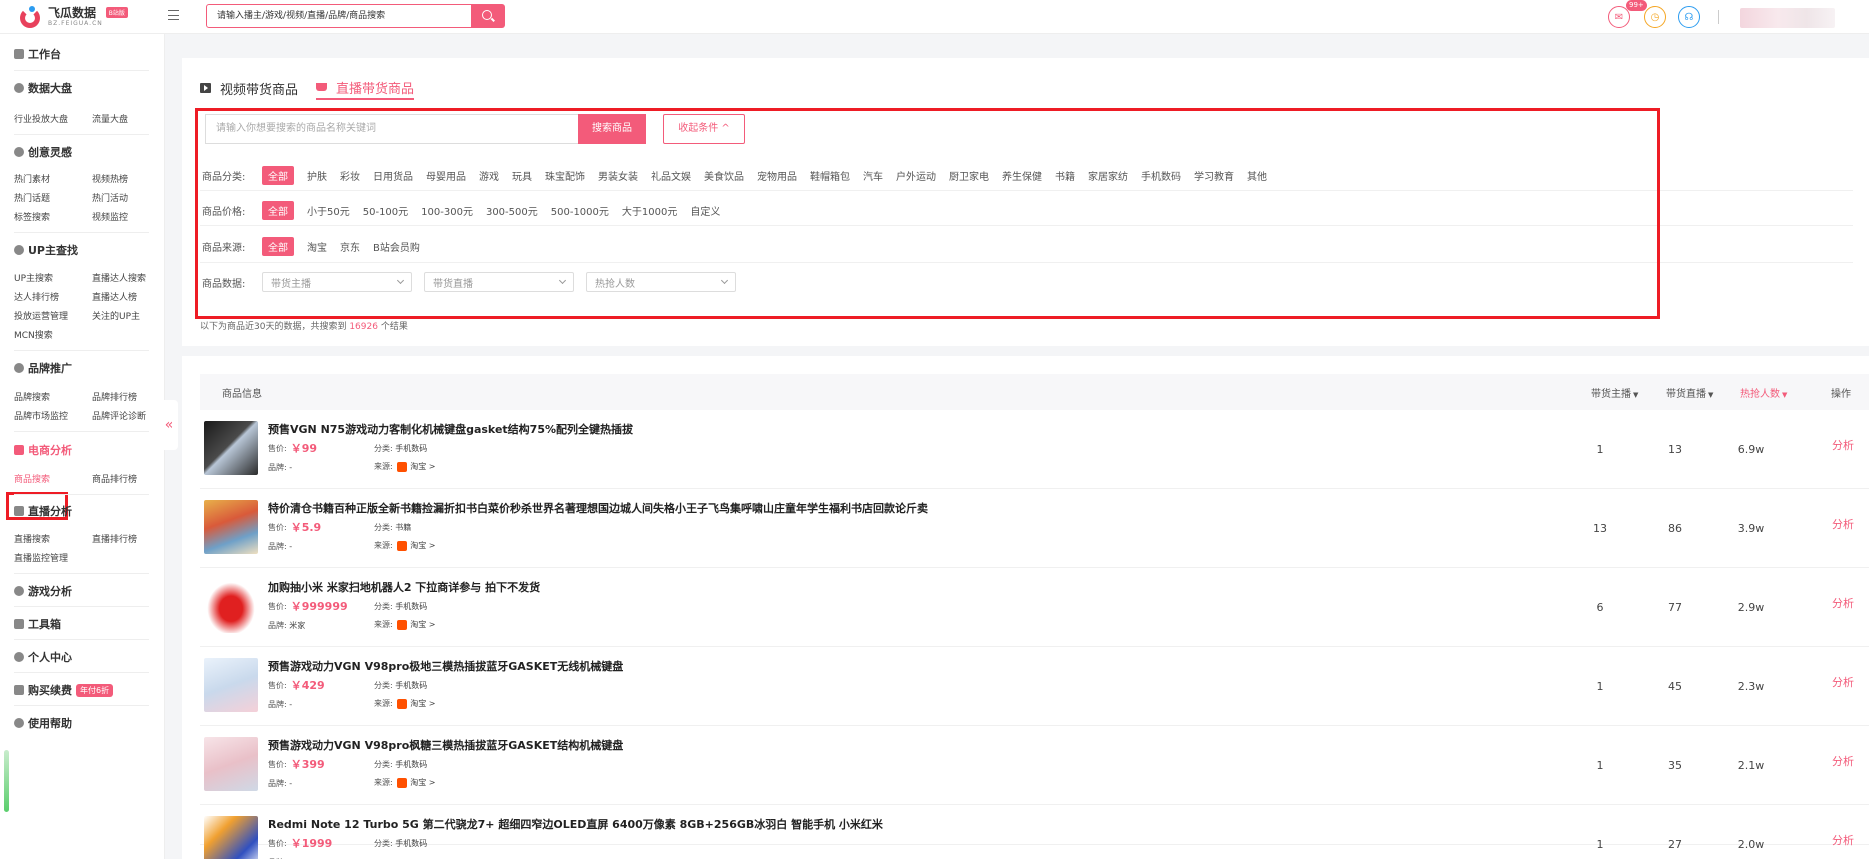 This screenshot has width=1869, height=859. I want to click on sidebar-item-brand-search: 品牌搜索, so click(32, 396).